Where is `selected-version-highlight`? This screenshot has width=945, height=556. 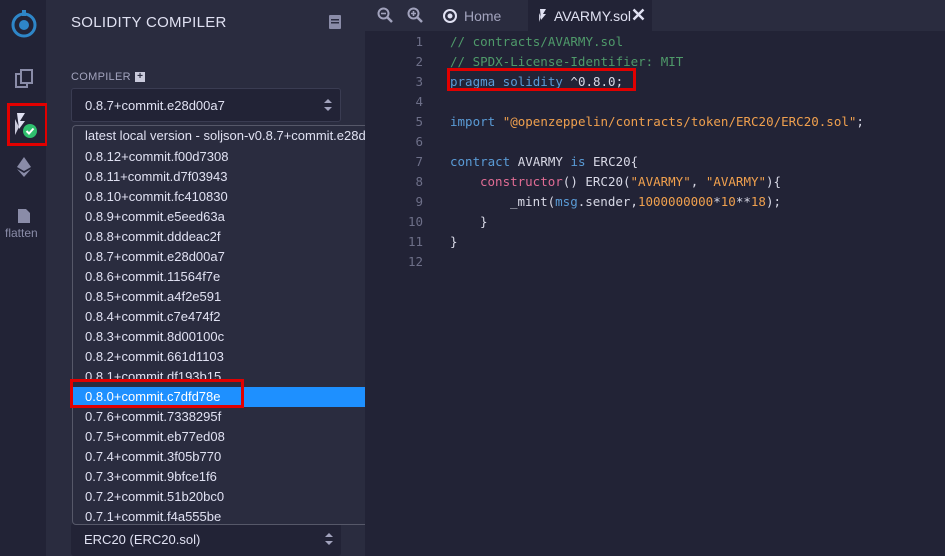 selected-version-highlight is located at coordinates (157, 393).